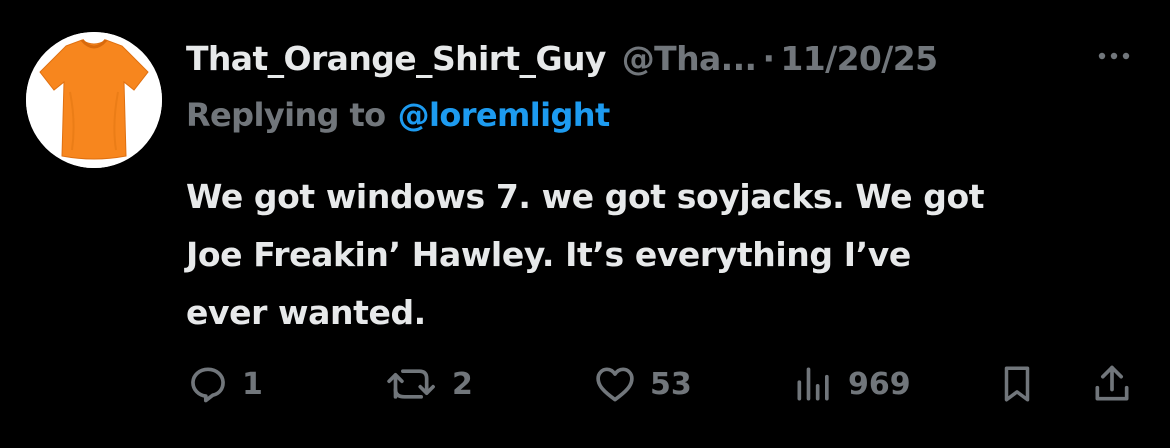 The height and width of the screenshot is (448, 1170). Describe the element at coordinates (252, 384) in the screenshot. I see `reply-count: 1` at that location.